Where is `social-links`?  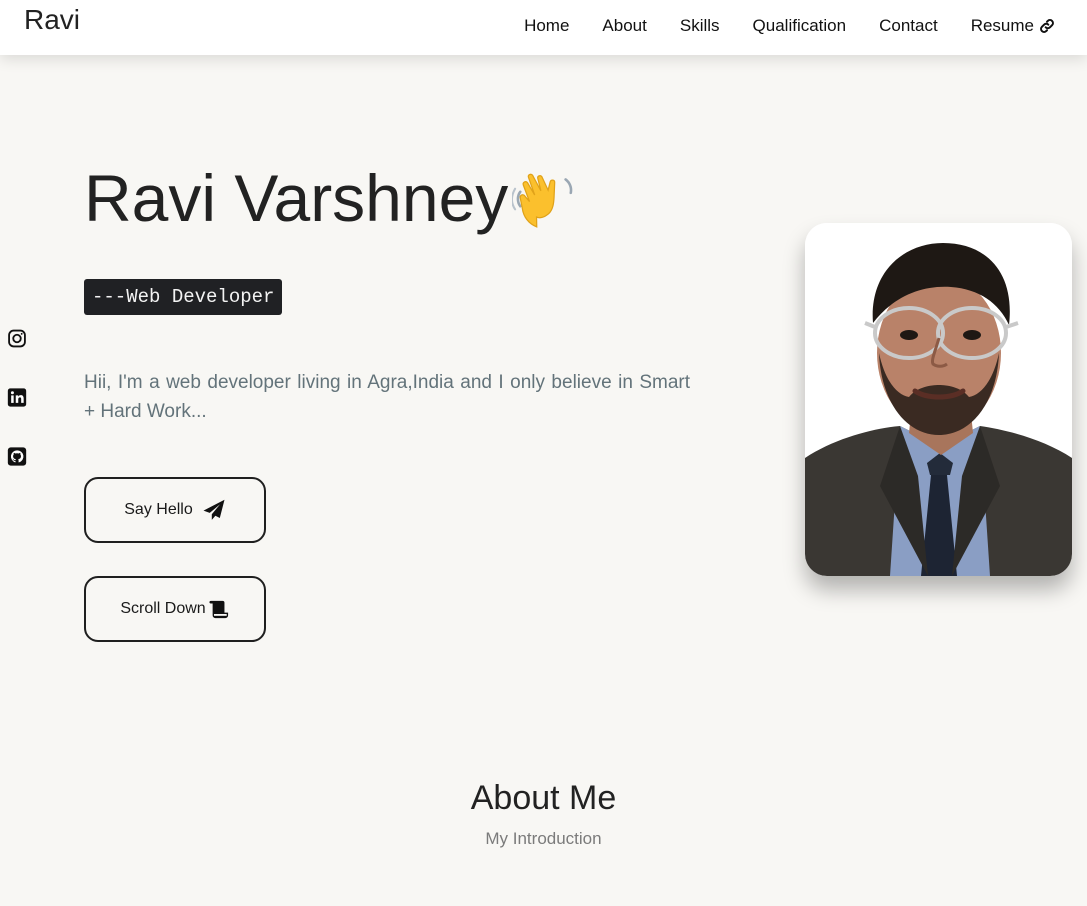
social-links is located at coordinates (17, 397).